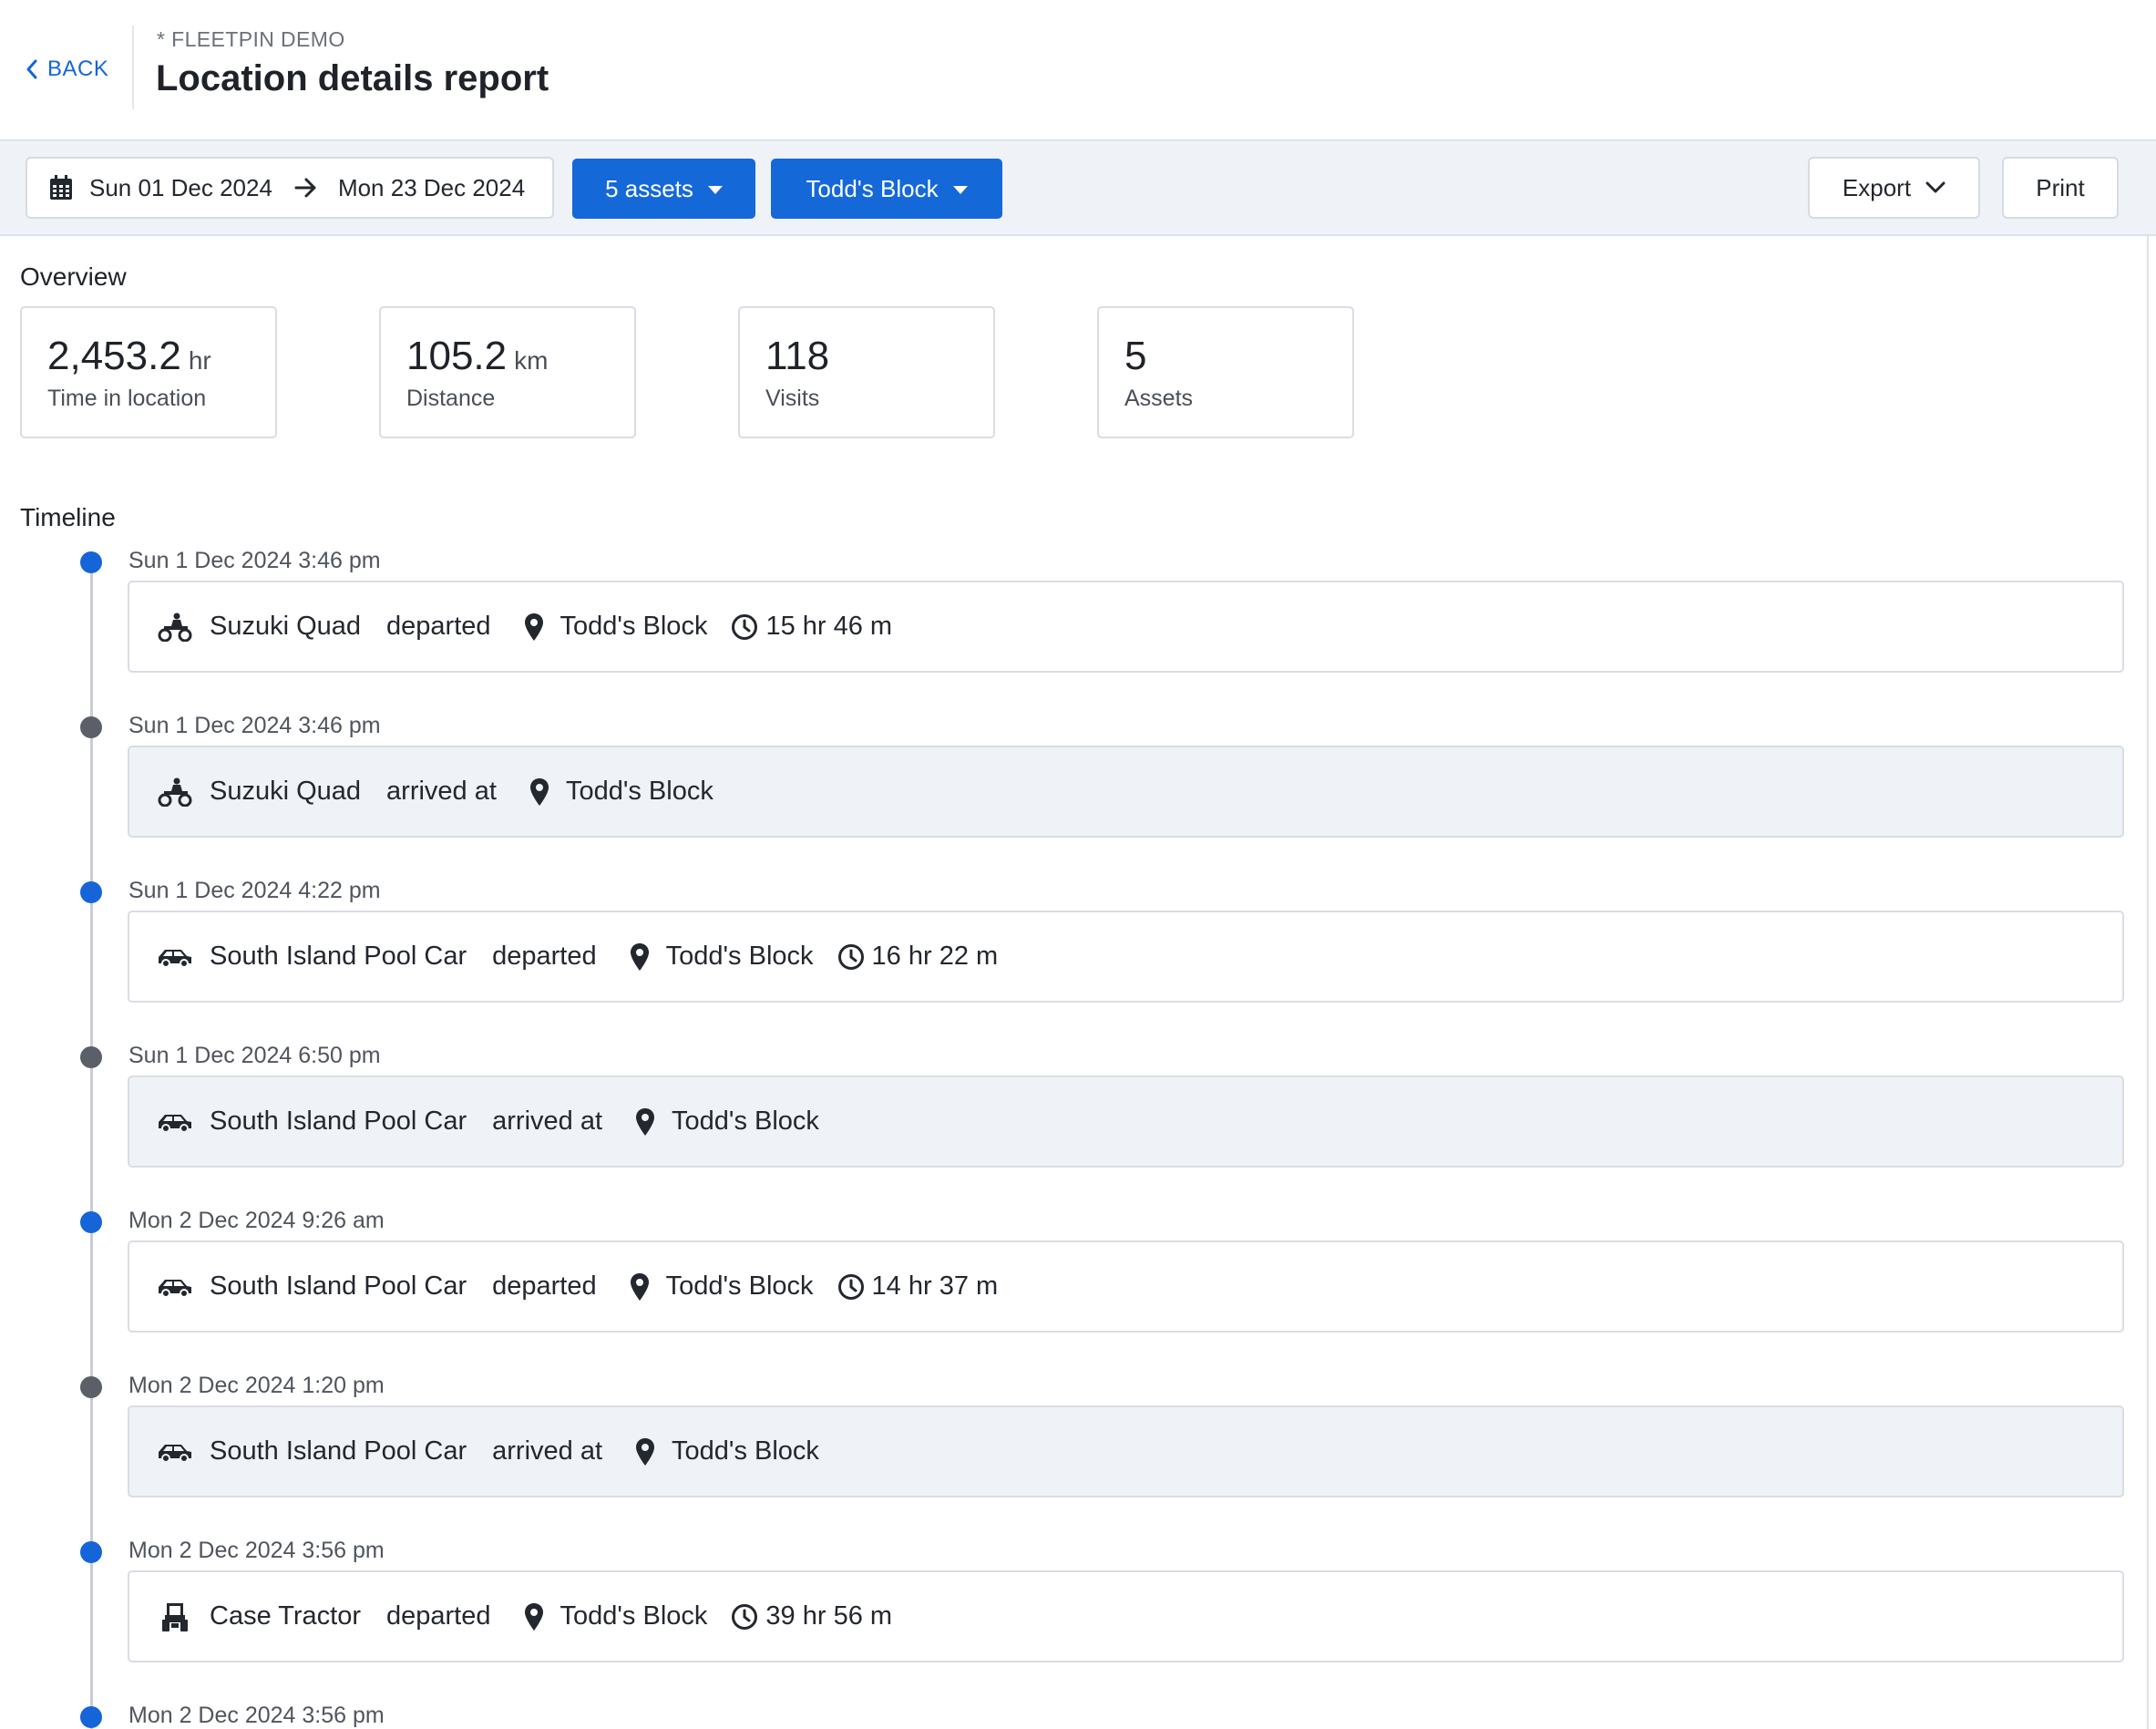 The width and height of the screenshot is (2156, 1729). I want to click on date-from: Sun 01 Dec 2024, so click(180, 187).